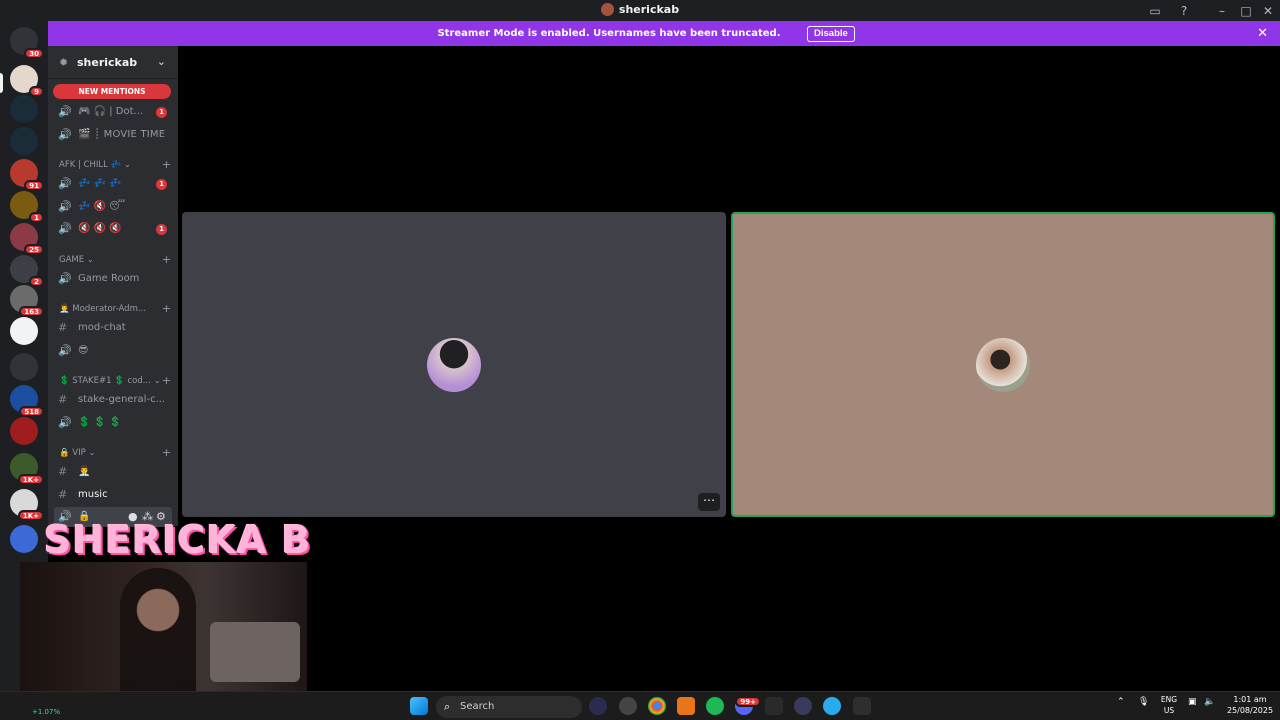 Image resolution: width=1280 pixels, height=720 pixels. Describe the element at coordinates (27, 401) in the screenshot. I see `server-icon-9: 518` at that location.